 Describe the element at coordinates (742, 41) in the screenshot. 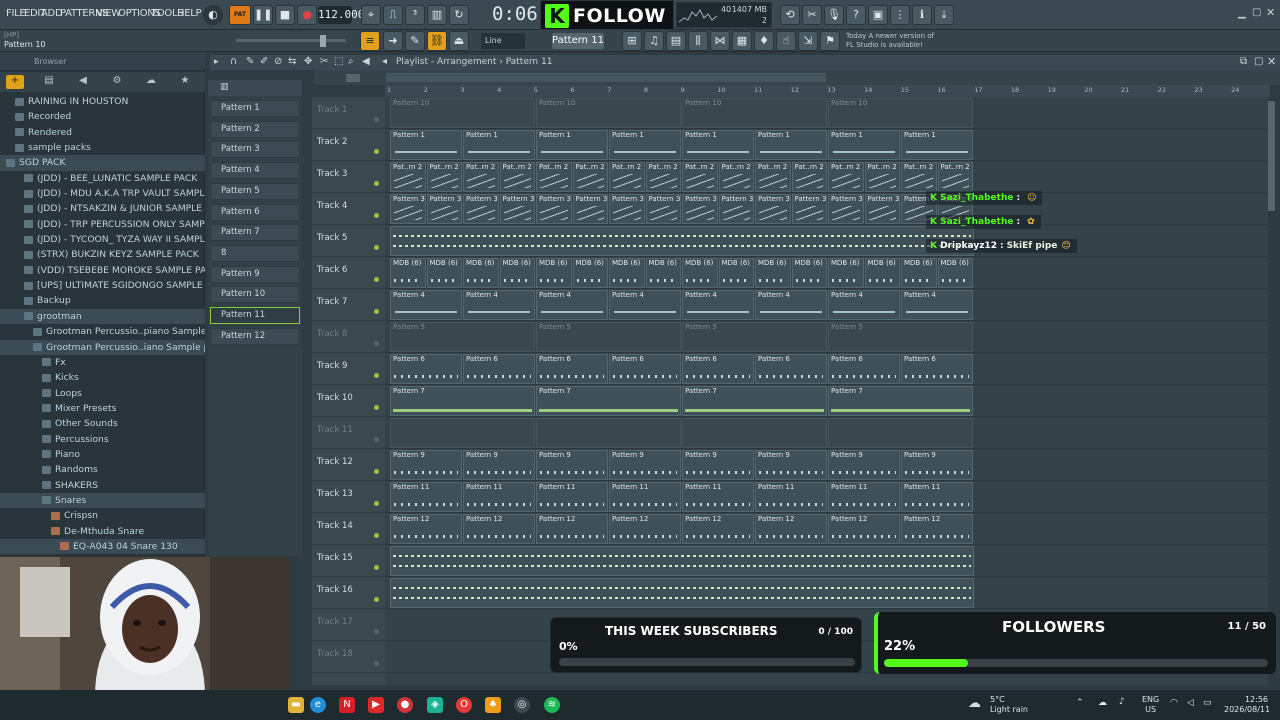

I see `browser-toggle-icon: ▦` at that location.